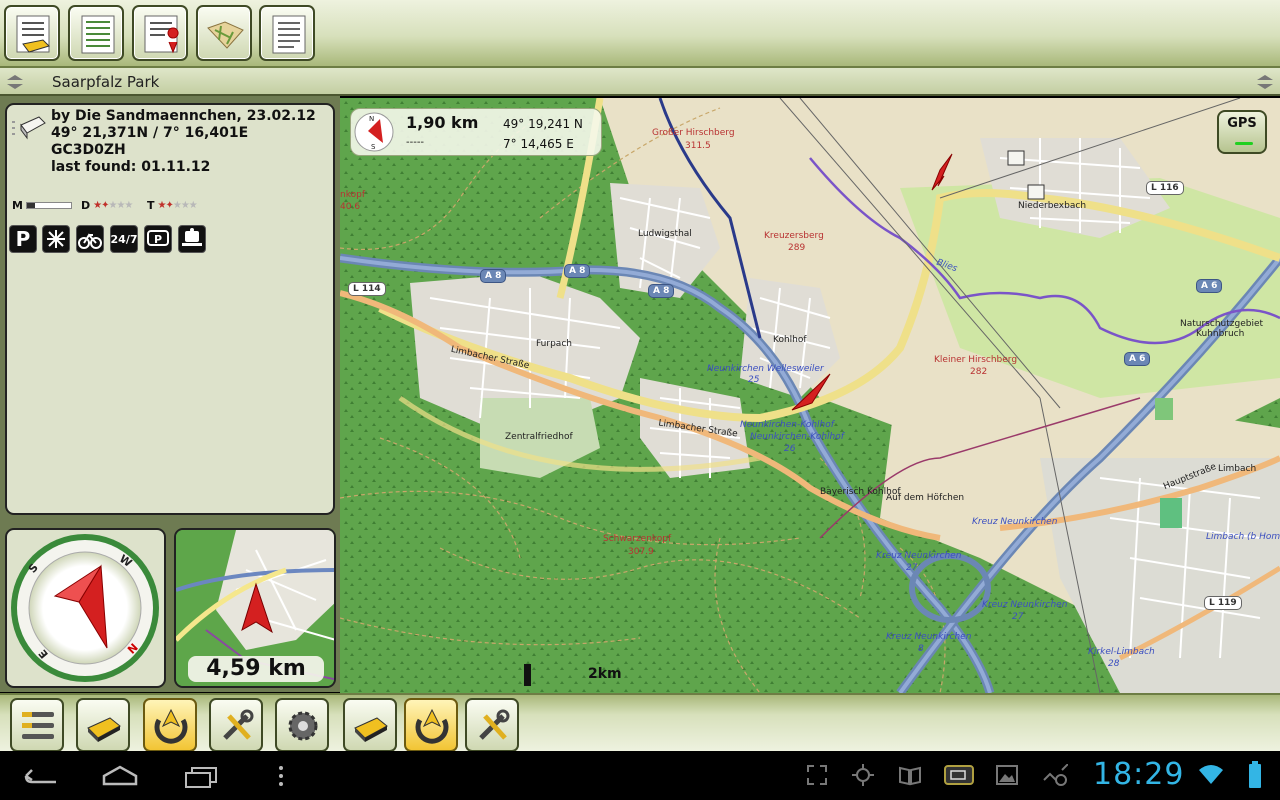 Image resolution: width=1280 pixels, height=800 pixels. I want to click on wifi-tethering-icon, so click(1055, 775).